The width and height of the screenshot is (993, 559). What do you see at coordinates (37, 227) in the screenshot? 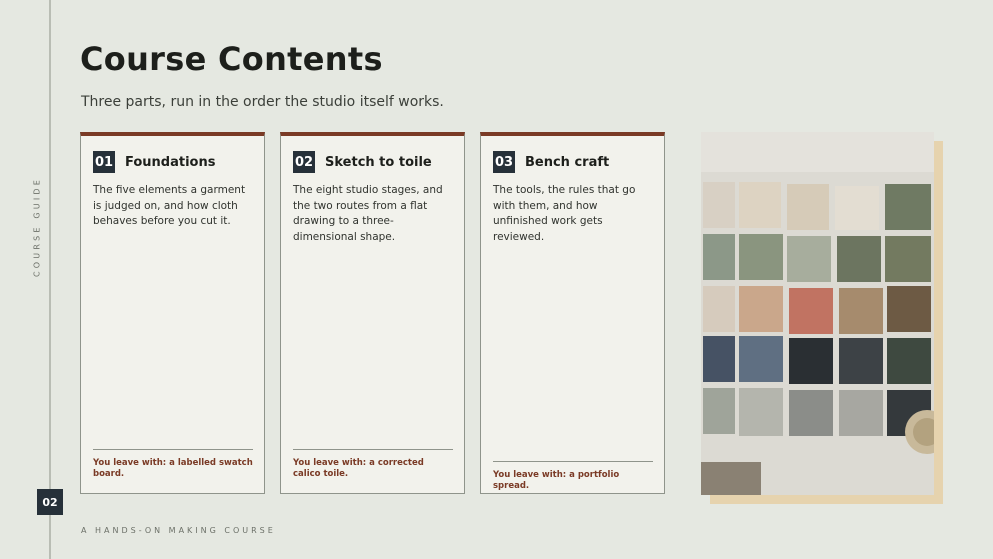
I see `rail-label: COURSE GUIDE` at bounding box center [37, 227].